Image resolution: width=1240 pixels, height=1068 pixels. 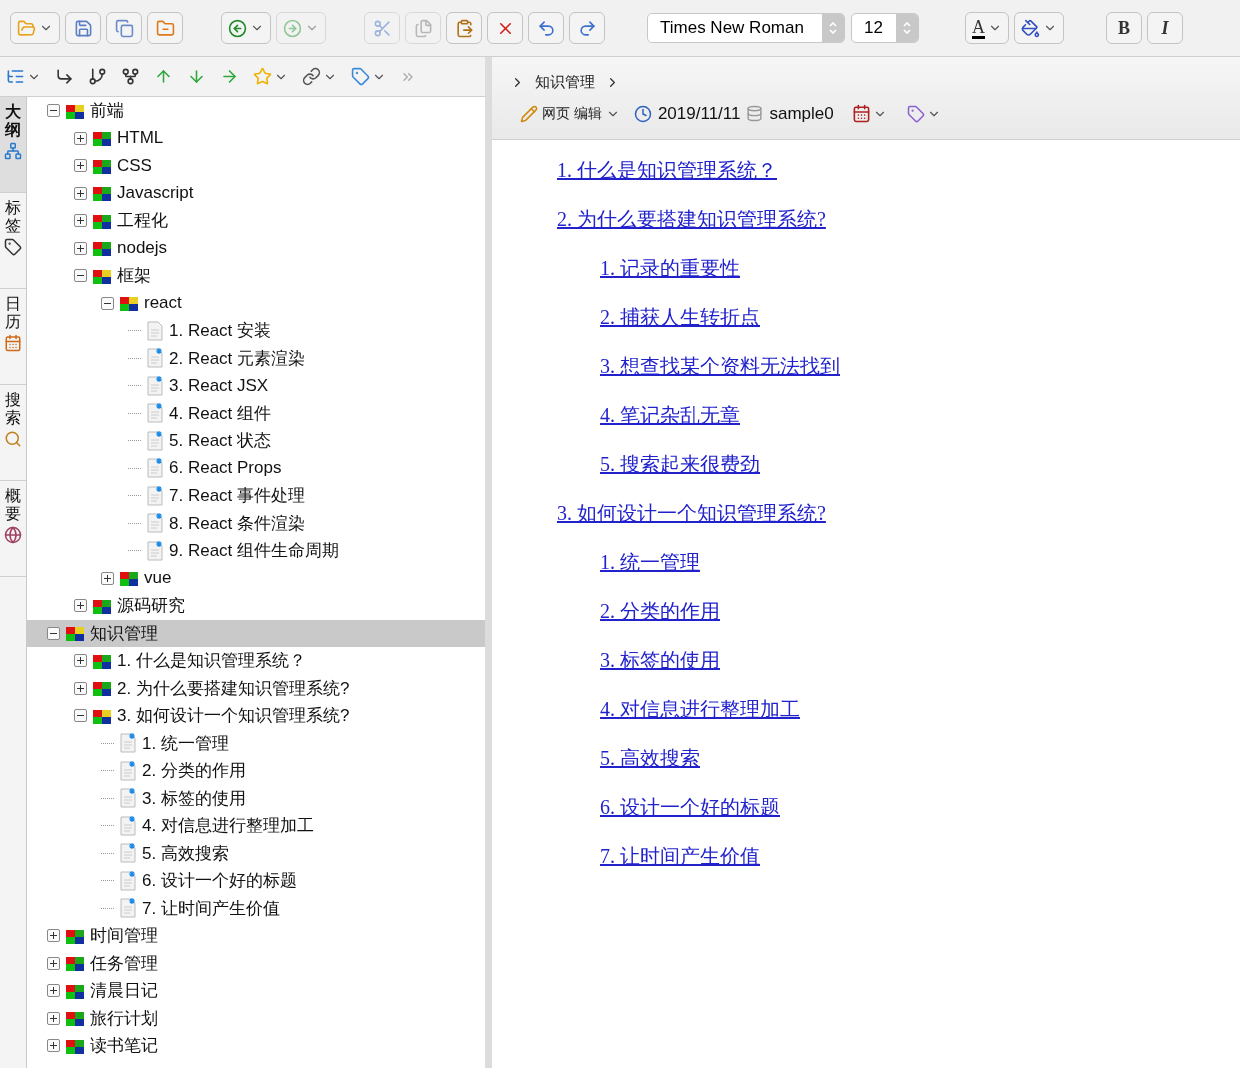 What do you see at coordinates (256, 1018) in the screenshot?
I see `tree-item: 旅行计划` at bounding box center [256, 1018].